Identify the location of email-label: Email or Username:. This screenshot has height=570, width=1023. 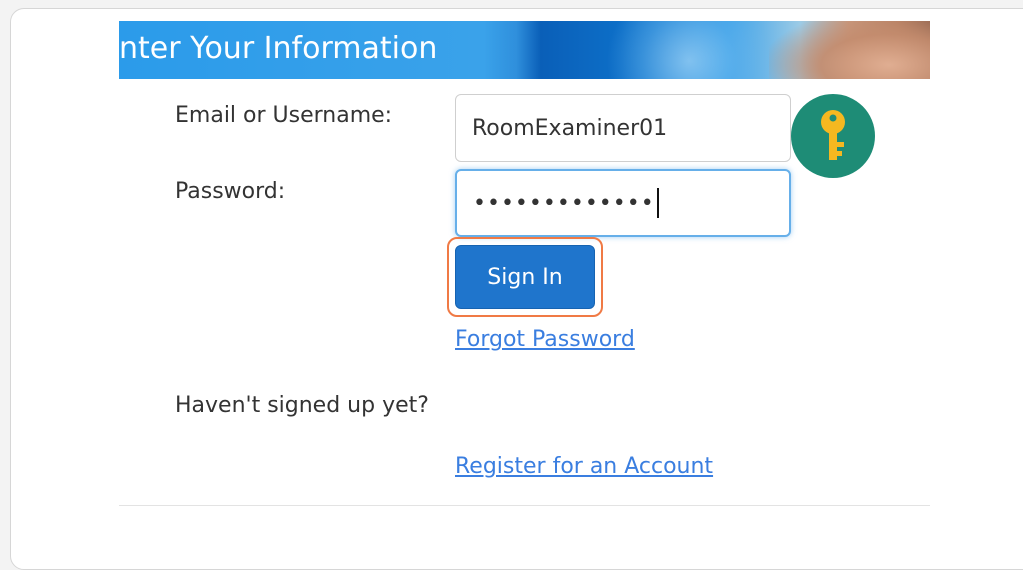
(284, 115).